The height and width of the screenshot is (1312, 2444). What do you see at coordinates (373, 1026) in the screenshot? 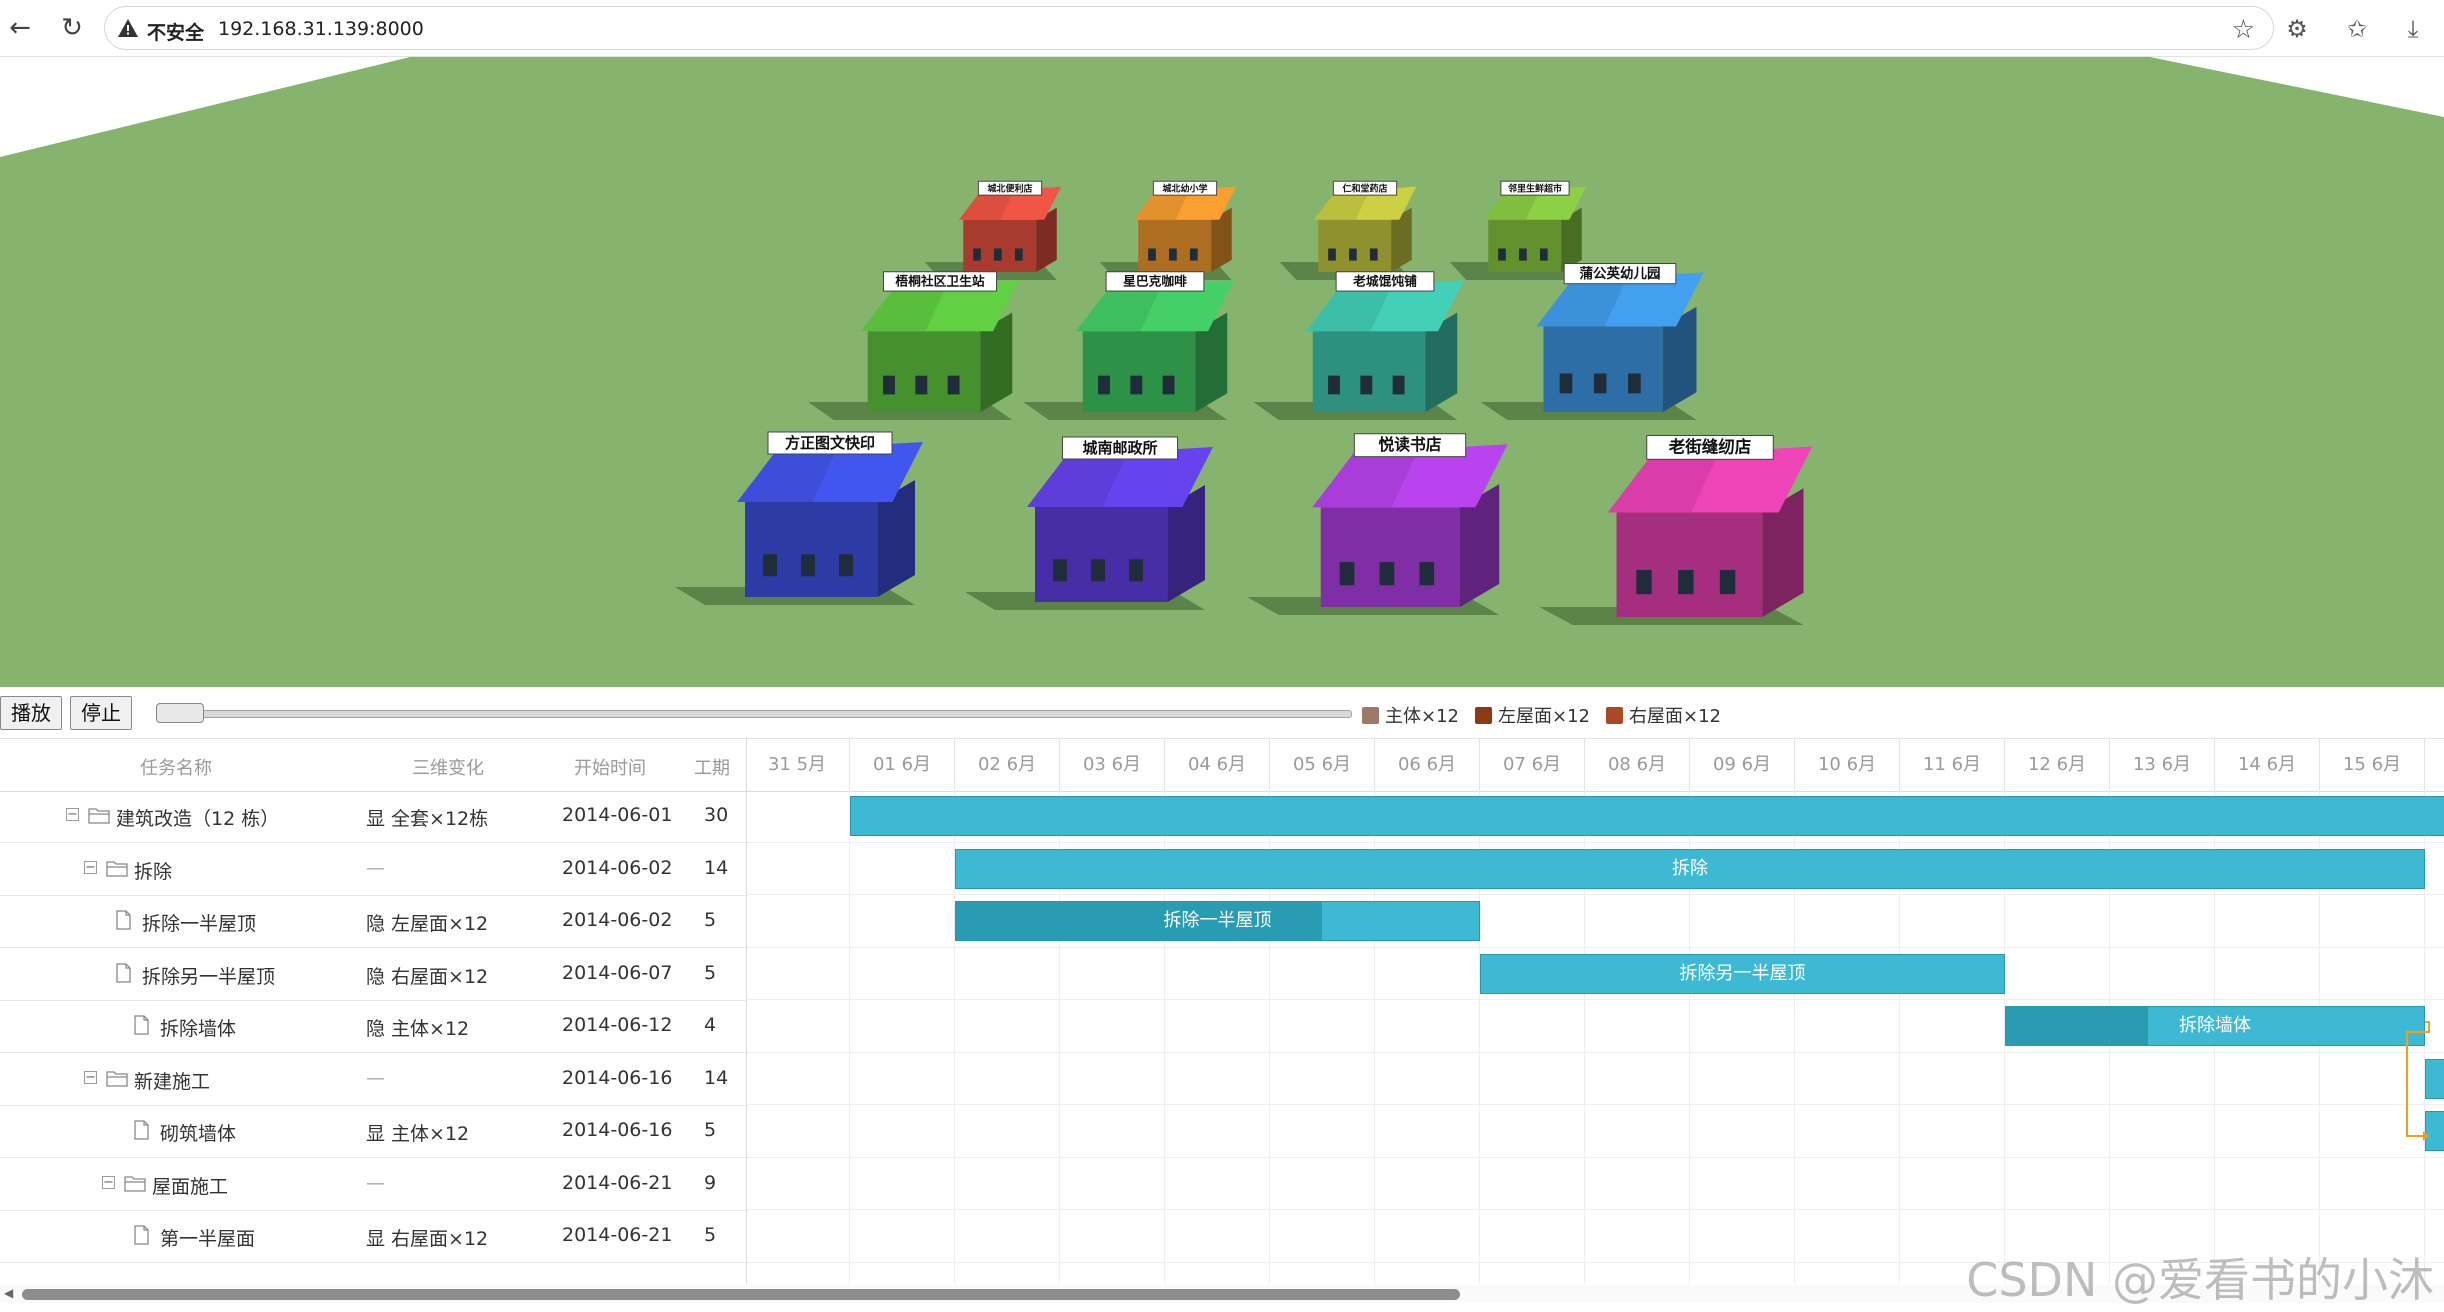
I see `table-row: 拆除墙体 隐 主体×12 2014-06-12 4` at bounding box center [373, 1026].